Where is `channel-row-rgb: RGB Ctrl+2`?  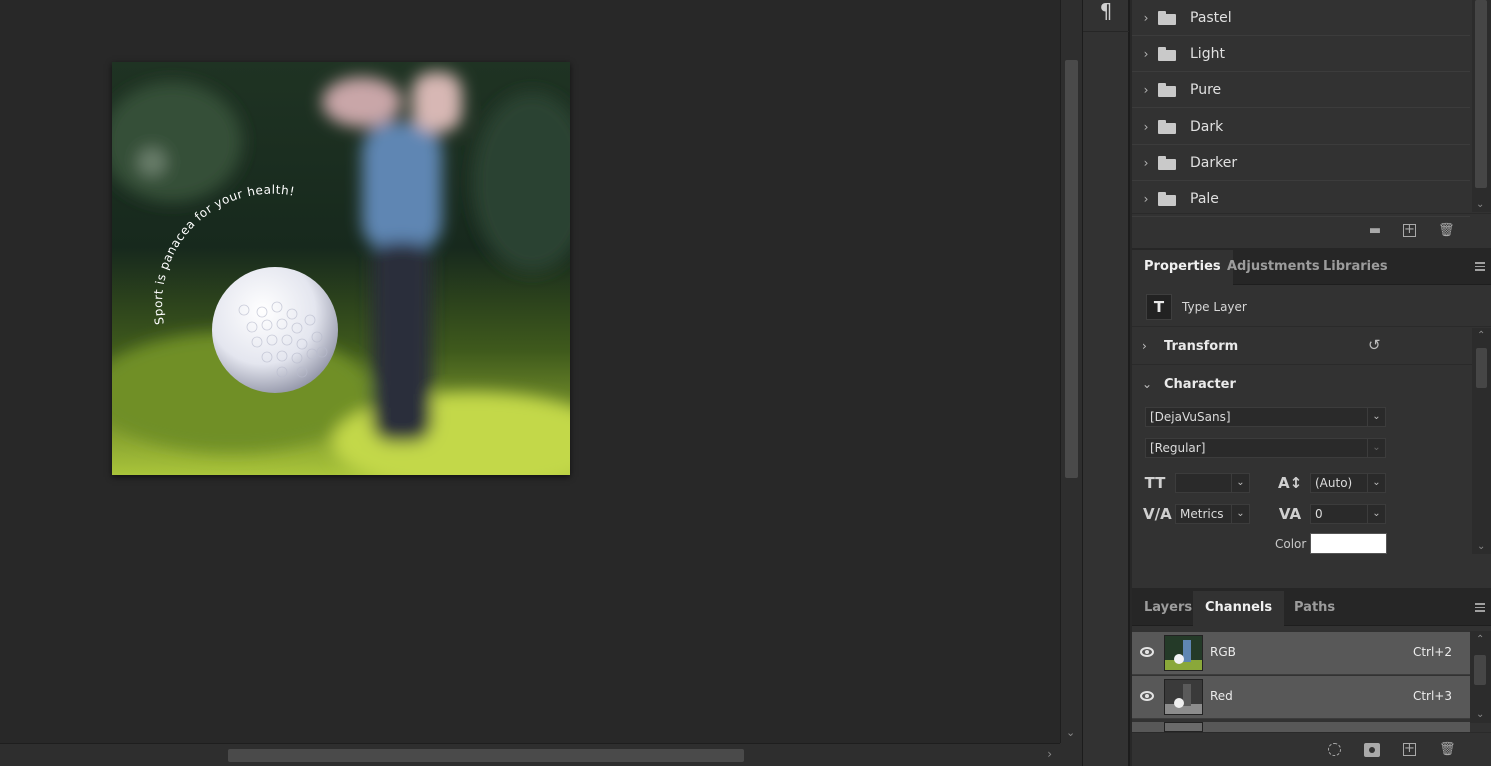 channel-row-rgb: RGB Ctrl+2 is located at coordinates (1301, 653).